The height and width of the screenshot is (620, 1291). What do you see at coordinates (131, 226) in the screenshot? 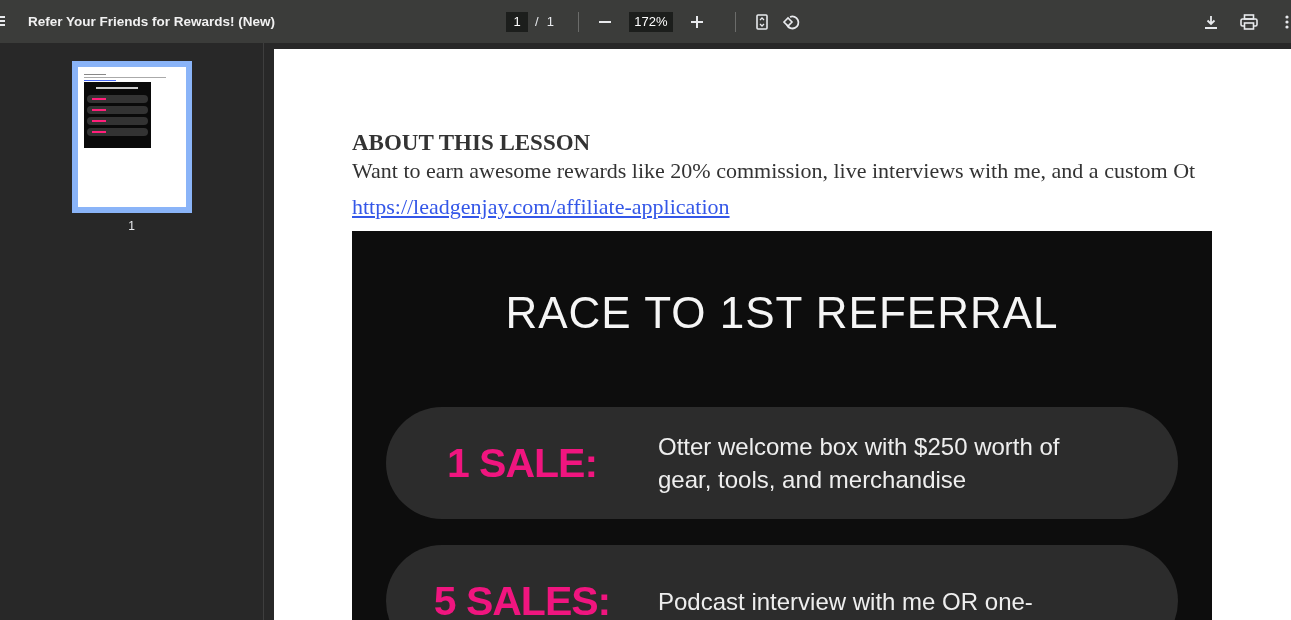
I see `page-number-label: 1` at bounding box center [131, 226].